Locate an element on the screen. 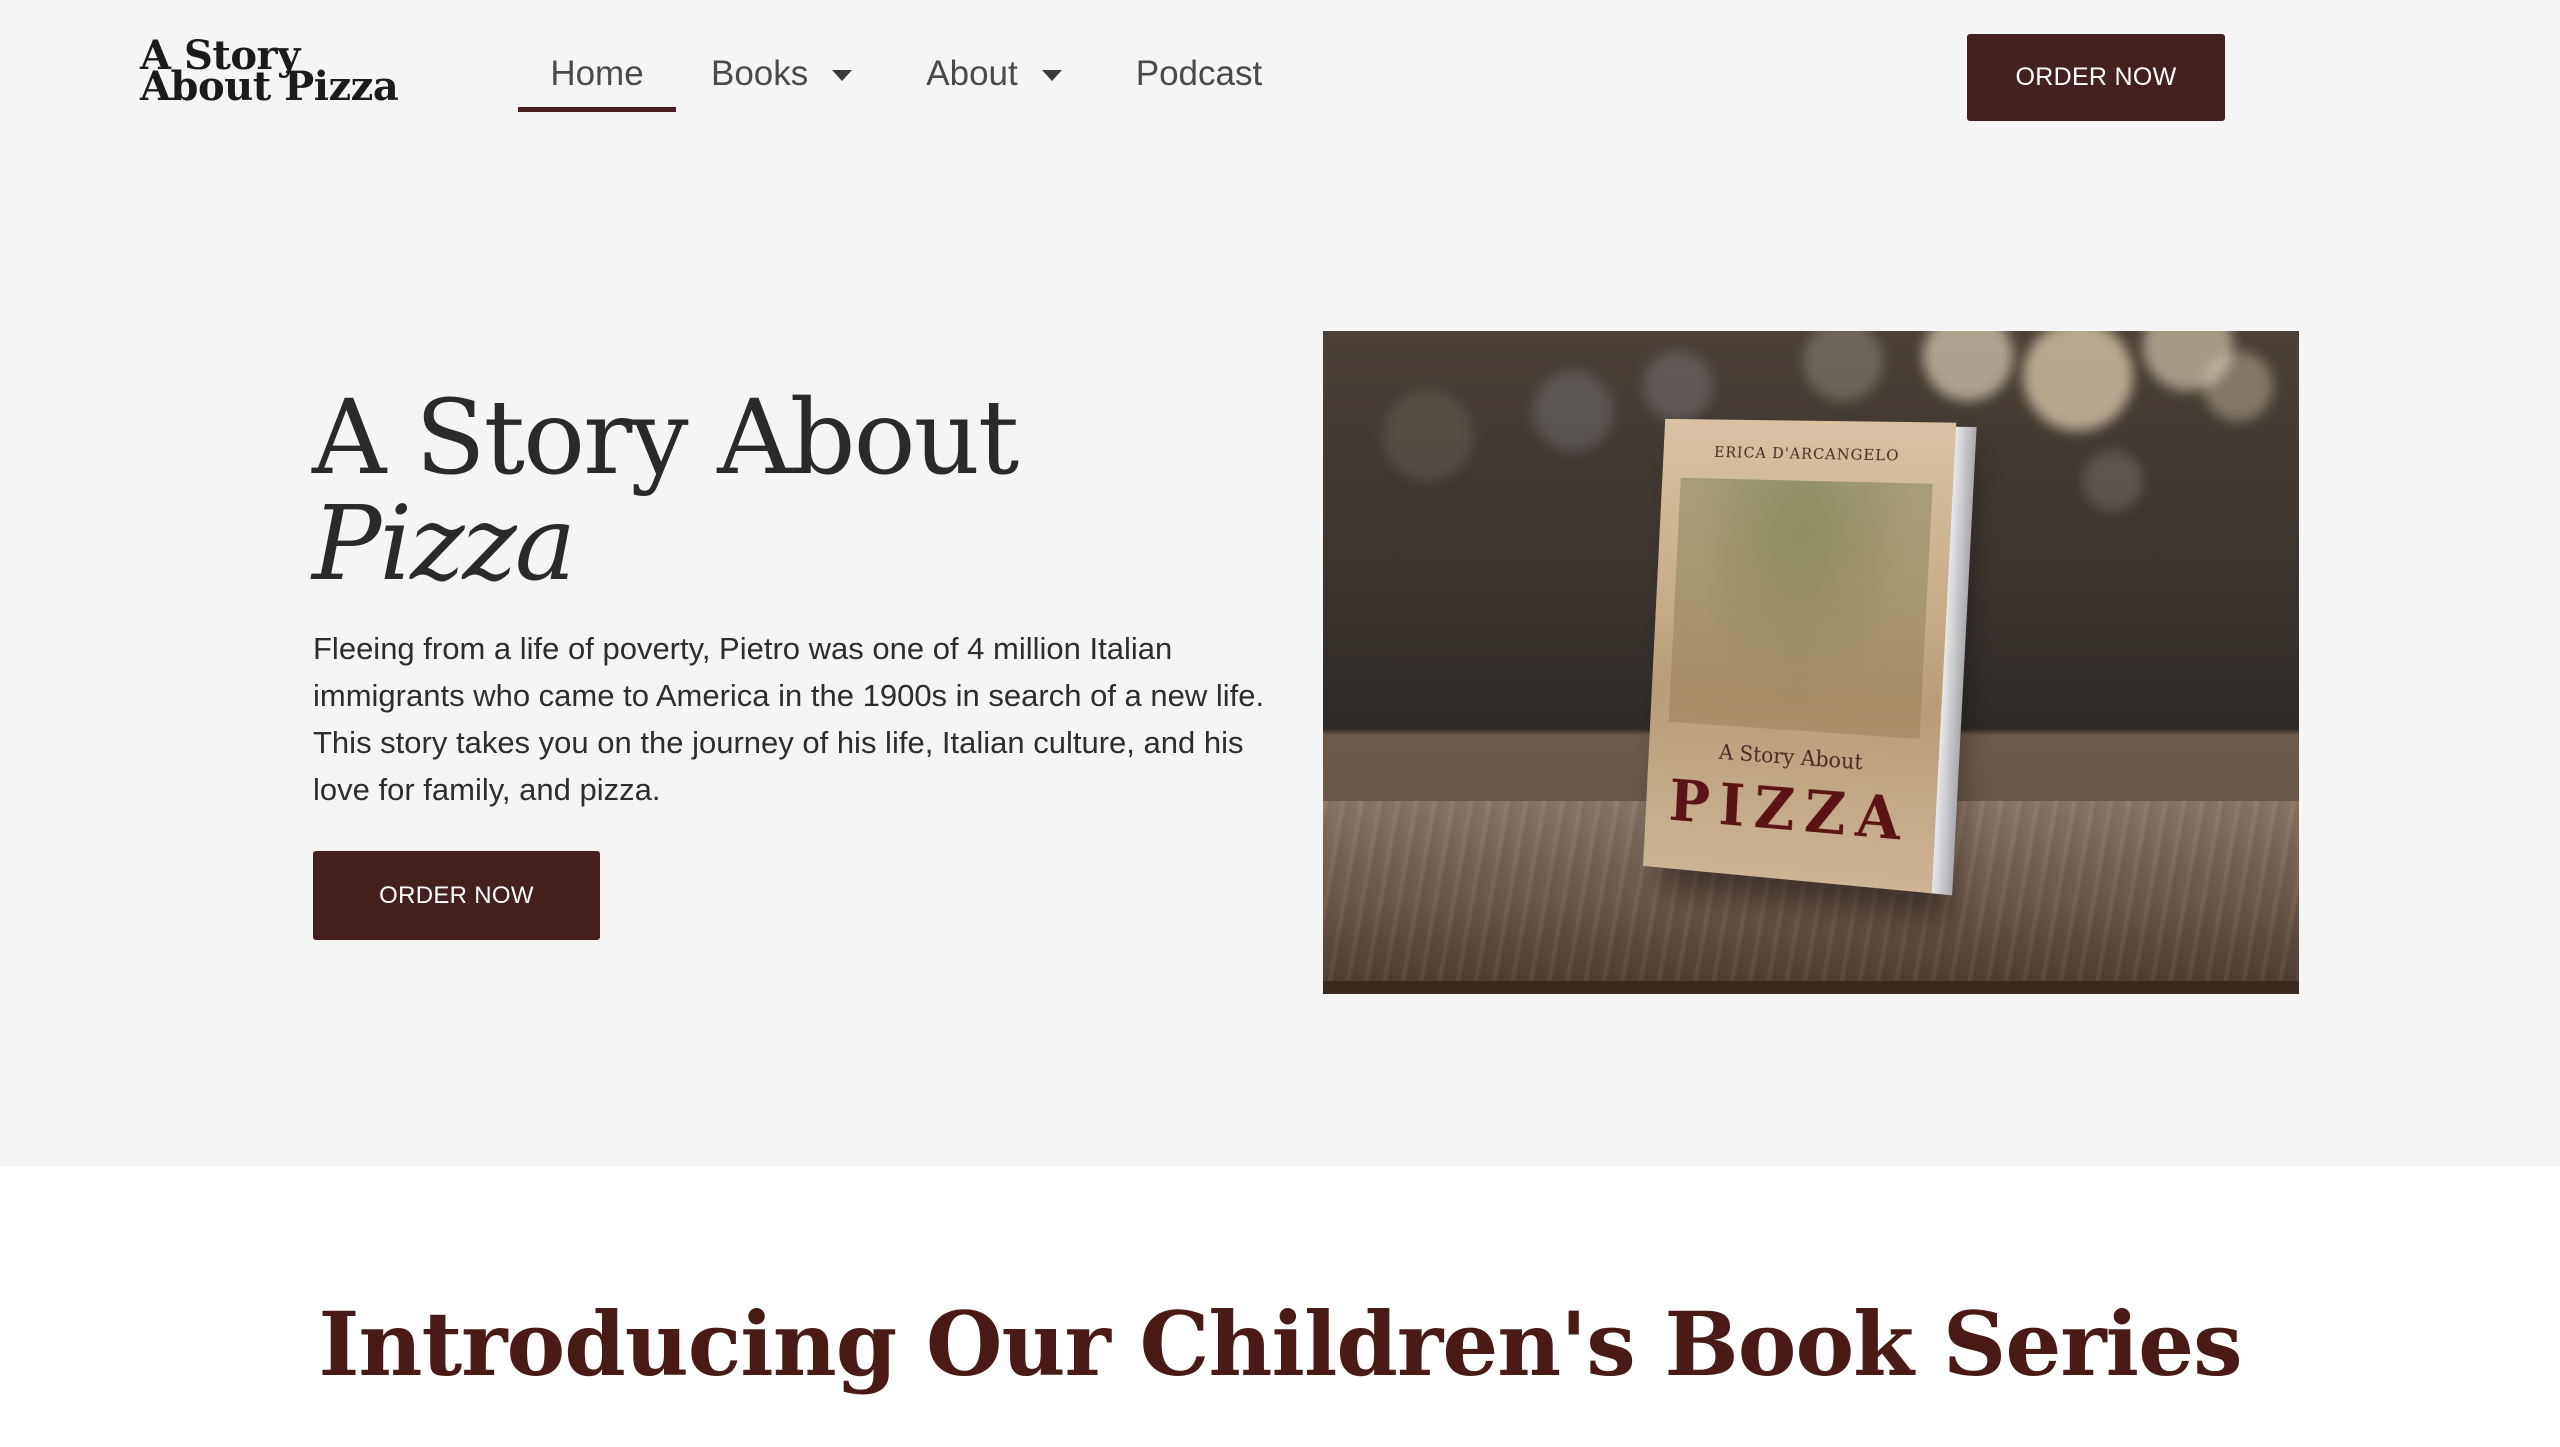  hero-title: A Story About Pizza is located at coordinates (665, 494).